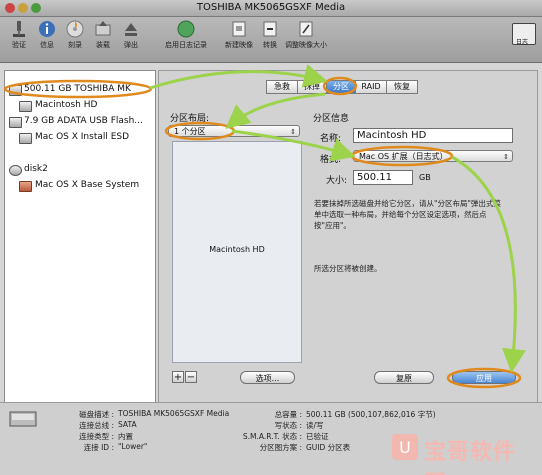 The width and height of the screenshot is (542, 475). I want to click on tab-partition: 分区, so click(341, 87).